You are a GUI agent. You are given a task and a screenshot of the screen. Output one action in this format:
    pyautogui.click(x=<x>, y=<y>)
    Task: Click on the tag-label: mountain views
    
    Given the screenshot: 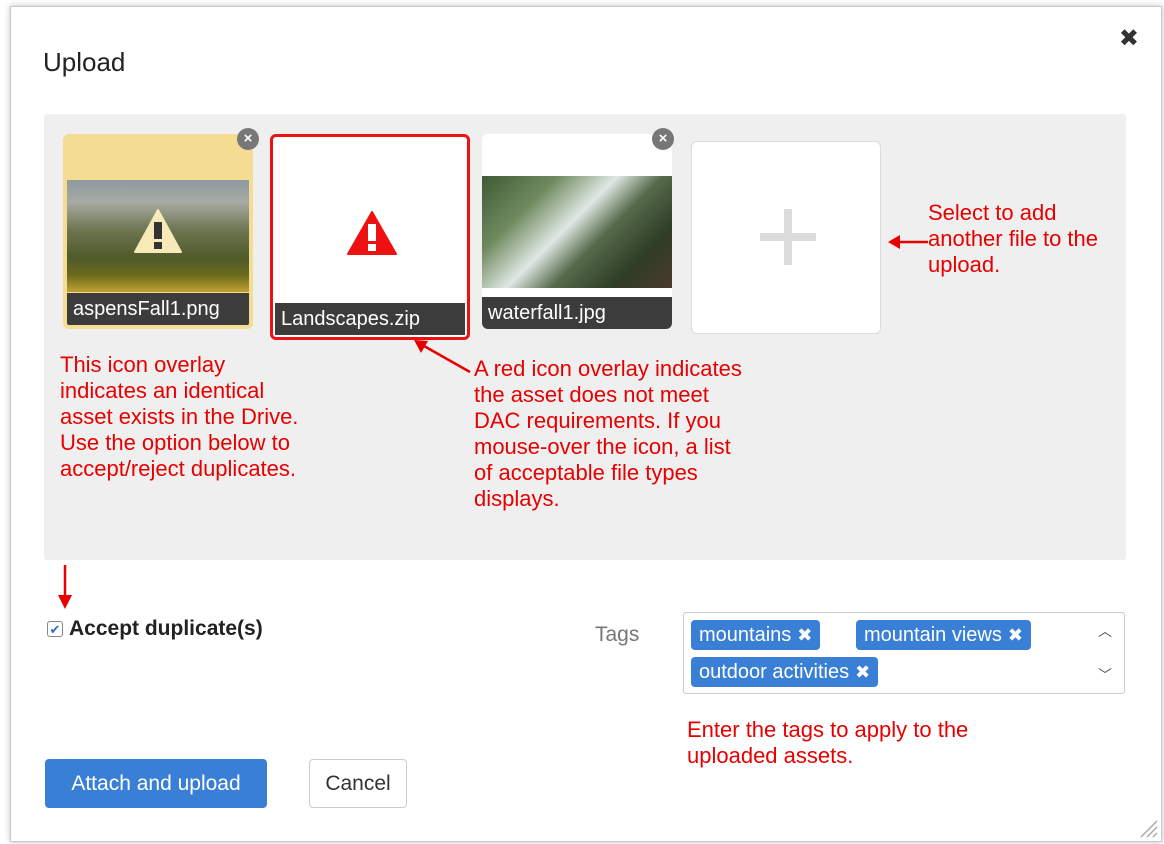 What is the action you would take?
    pyautogui.click(x=933, y=635)
    